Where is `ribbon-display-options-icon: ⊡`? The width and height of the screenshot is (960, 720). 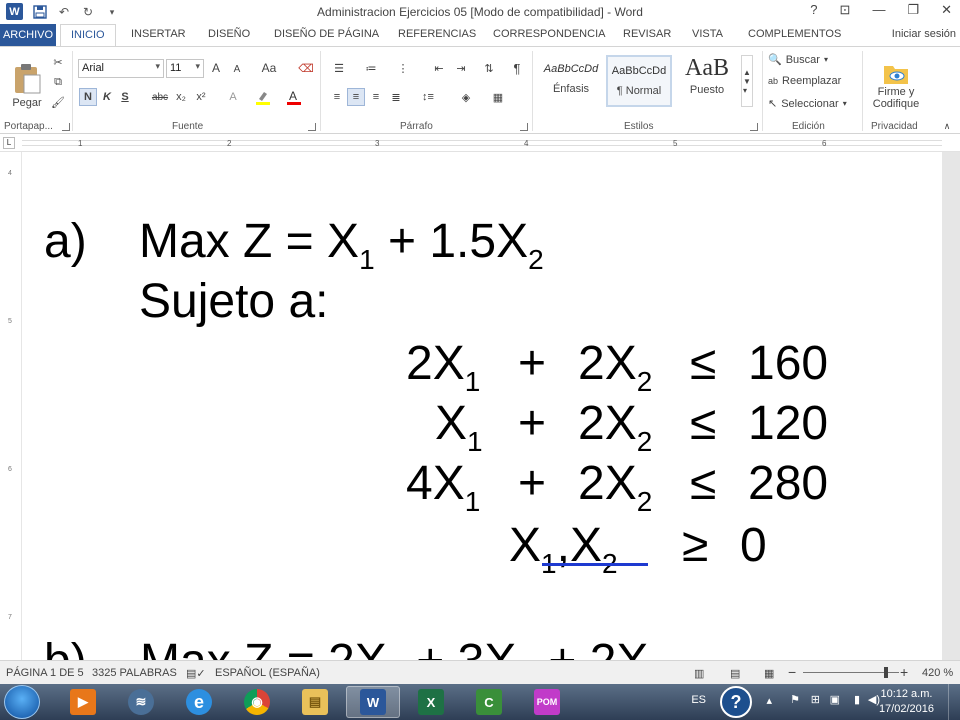 ribbon-display-options-icon: ⊡ is located at coordinates (845, 10).